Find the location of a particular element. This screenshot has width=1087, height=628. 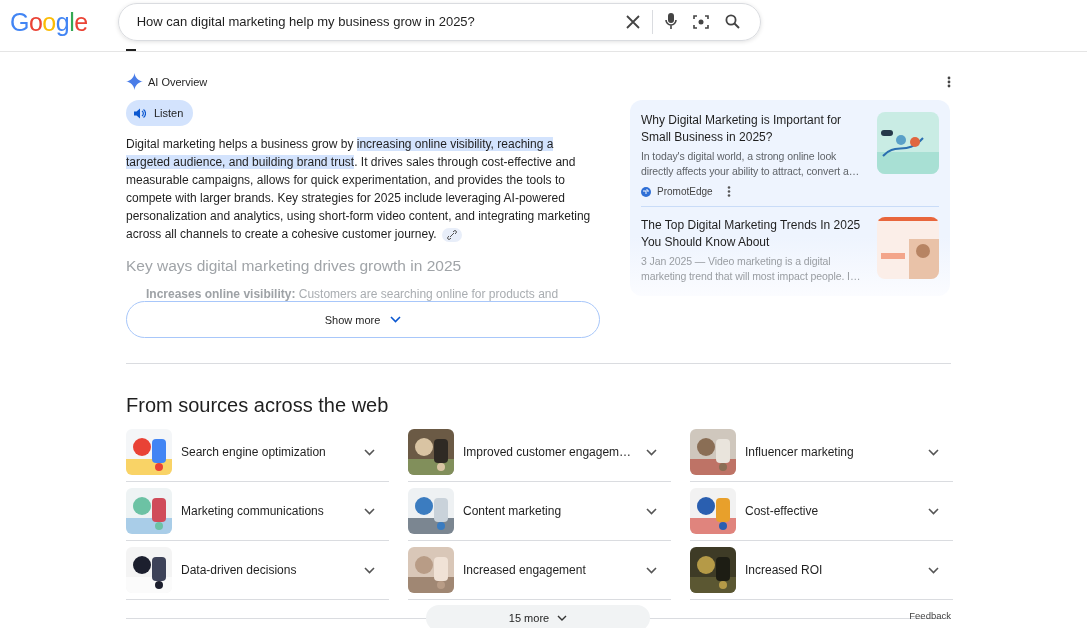

topic-item: Marketing communications is located at coordinates (257, 511).